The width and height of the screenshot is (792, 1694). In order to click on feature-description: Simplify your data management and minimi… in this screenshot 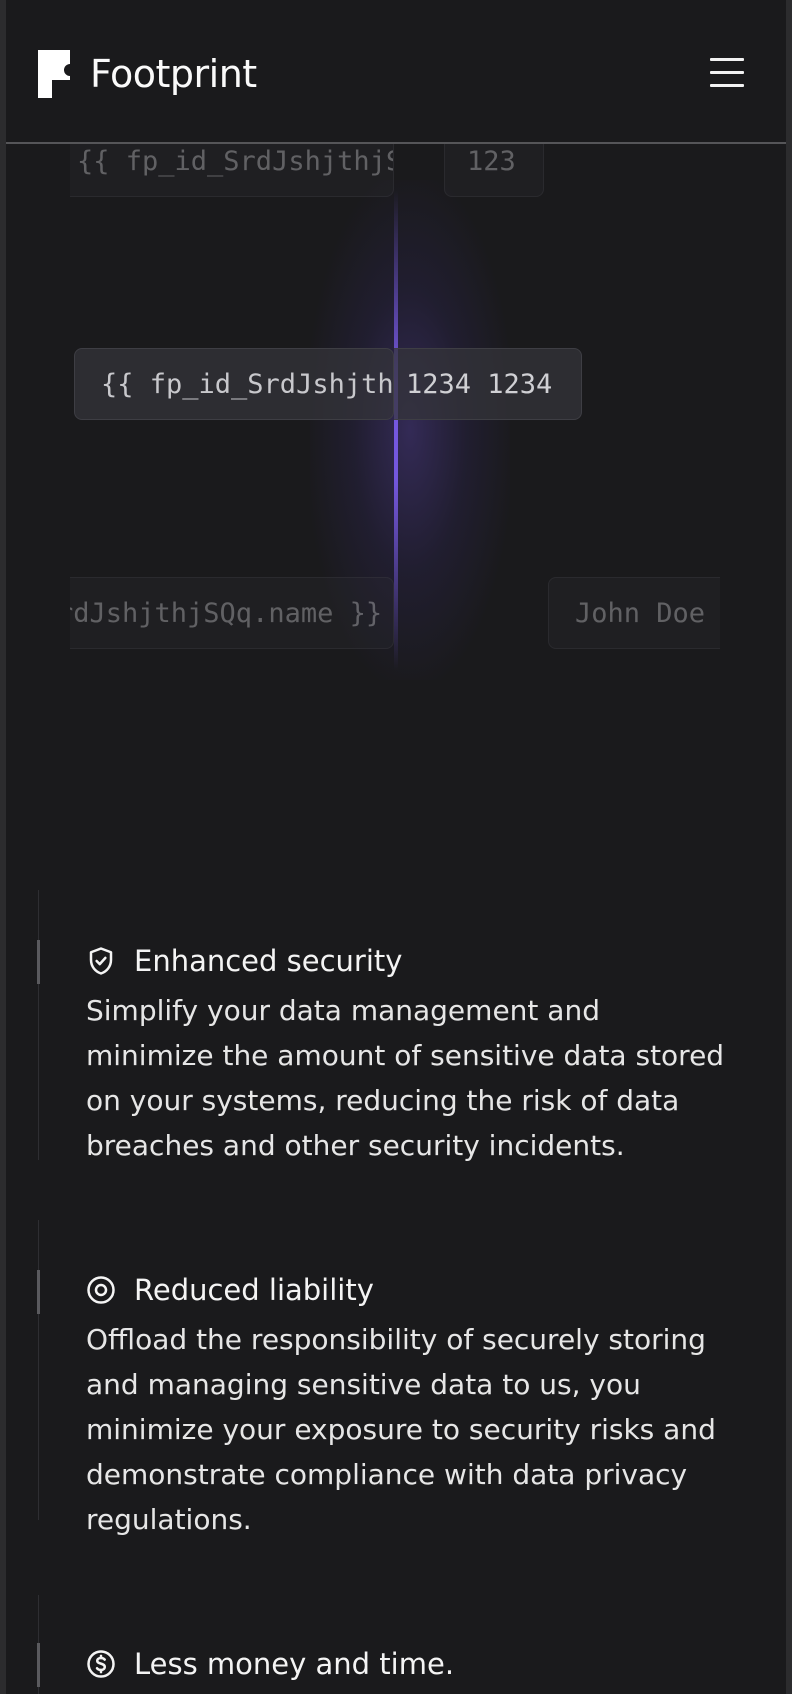, I will do `click(405, 1078)`.